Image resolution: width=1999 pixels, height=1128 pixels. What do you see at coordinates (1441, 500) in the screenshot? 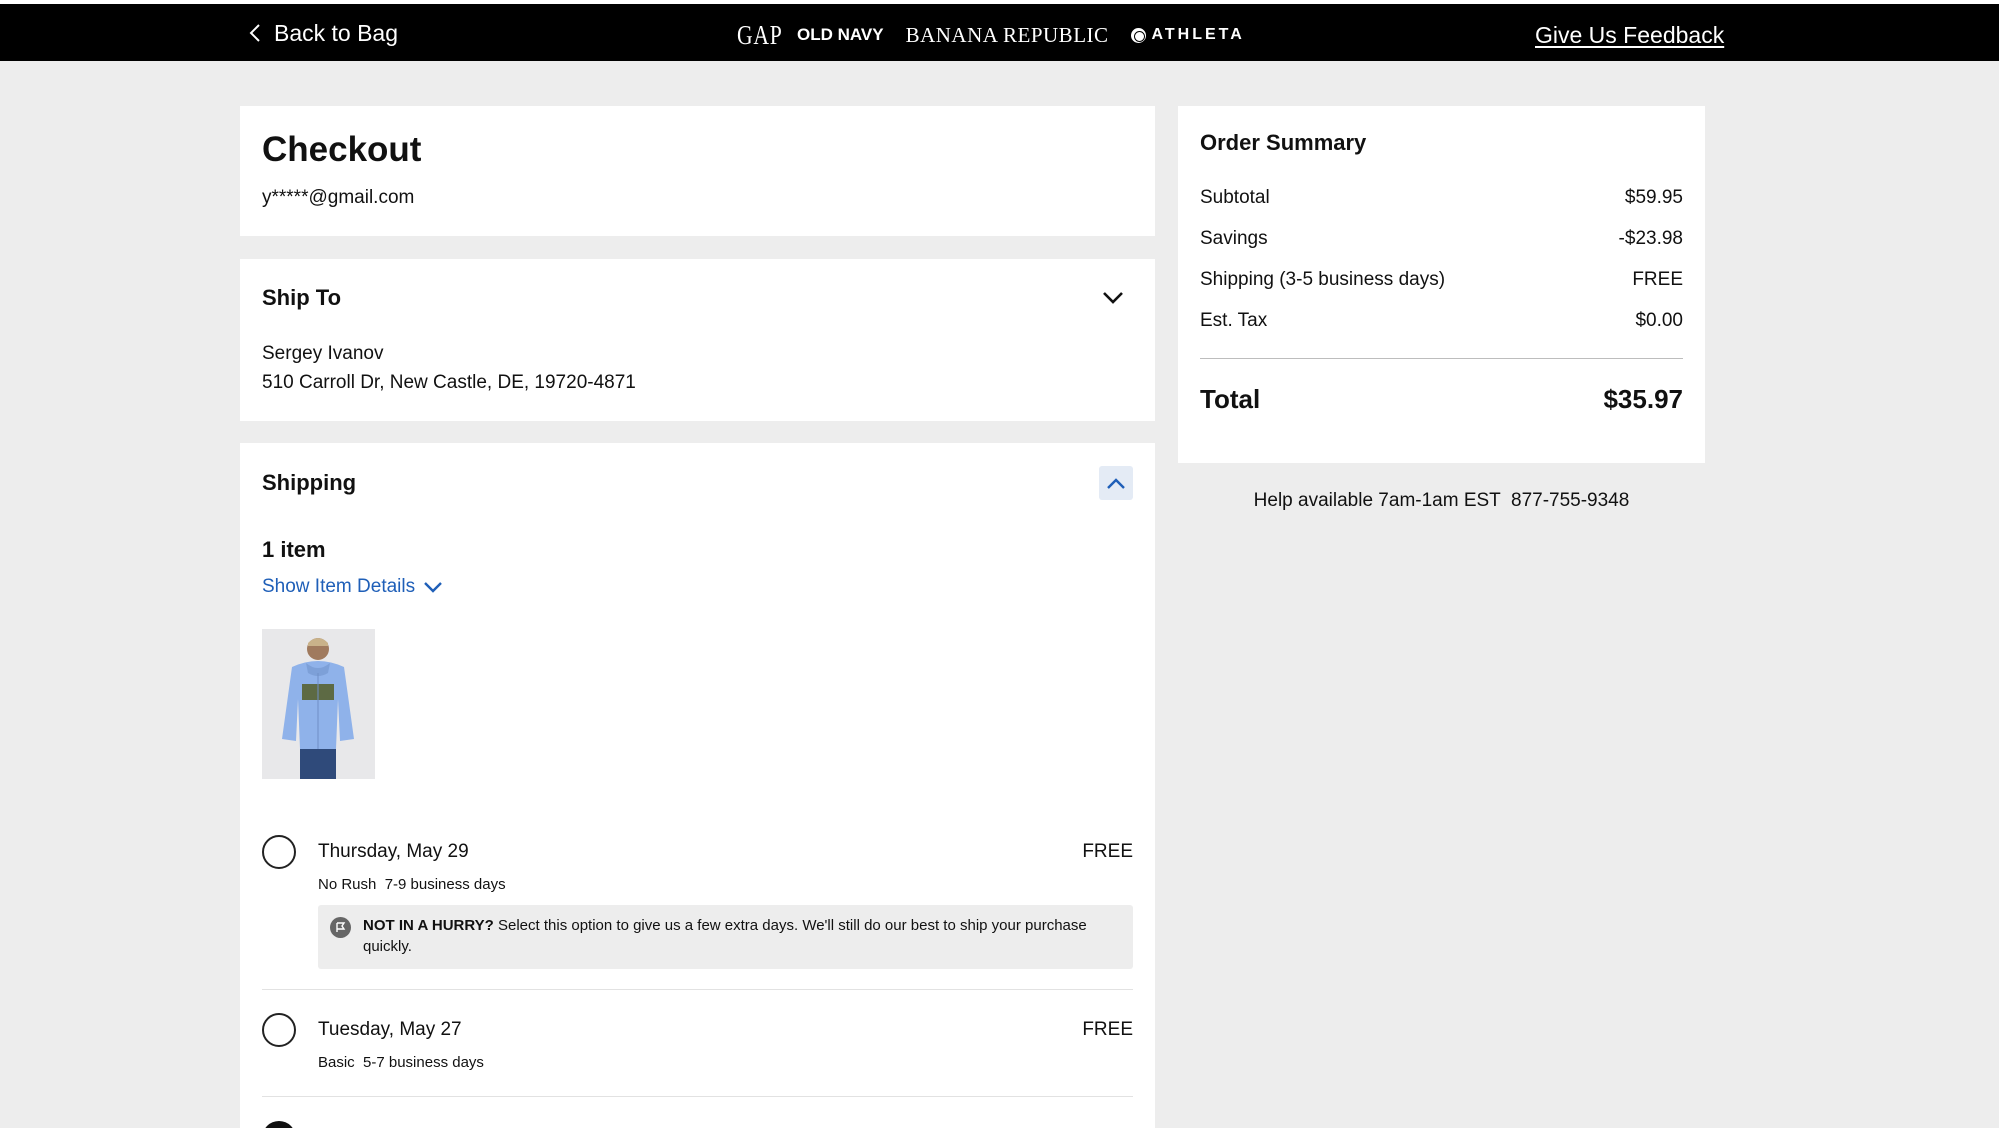
I see `help-contact-text: Help available 7am-1am EST 877-755-9348` at bounding box center [1441, 500].